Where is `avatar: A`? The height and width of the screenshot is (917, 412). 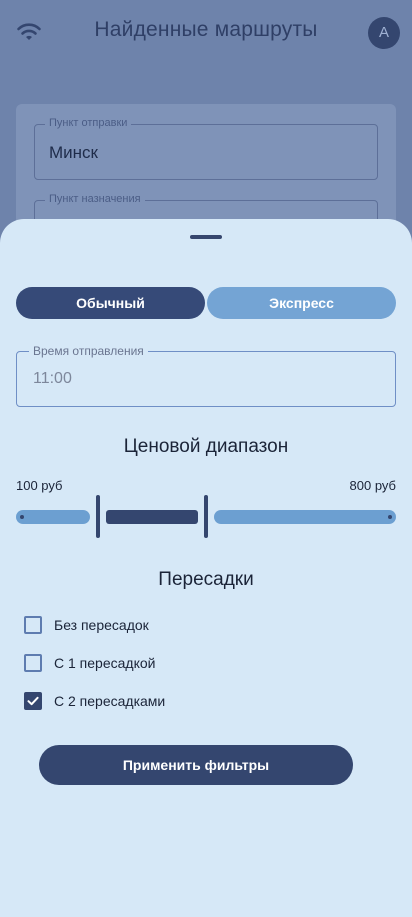 avatar: A is located at coordinates (384, 33).